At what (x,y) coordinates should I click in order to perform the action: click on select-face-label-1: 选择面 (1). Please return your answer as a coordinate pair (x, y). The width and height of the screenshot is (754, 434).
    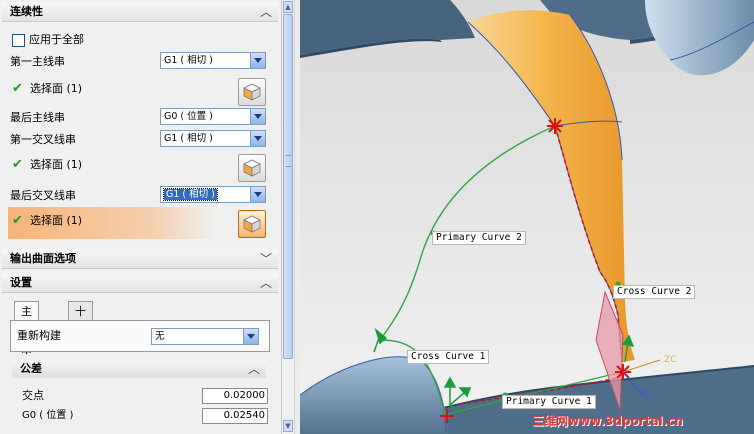
    Looking at the image, I should click on (56, 88).